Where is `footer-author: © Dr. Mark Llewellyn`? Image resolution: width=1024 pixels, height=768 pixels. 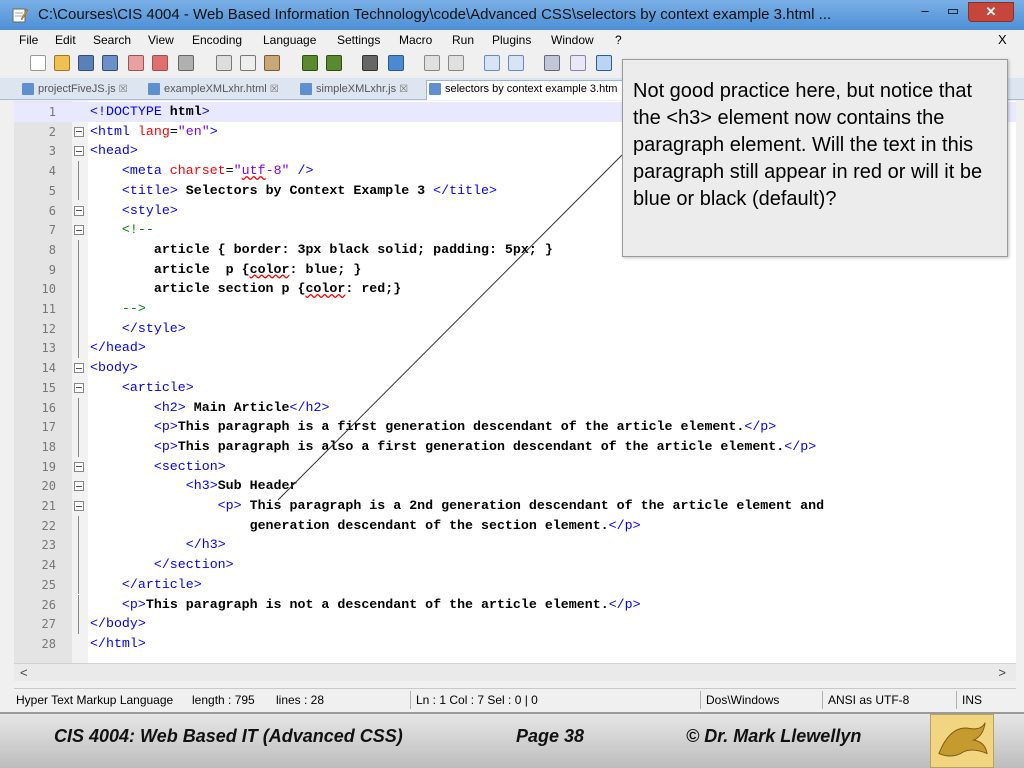 footer-author: © Dr. Mark Llewellyn is located at coordinates (774, 736).